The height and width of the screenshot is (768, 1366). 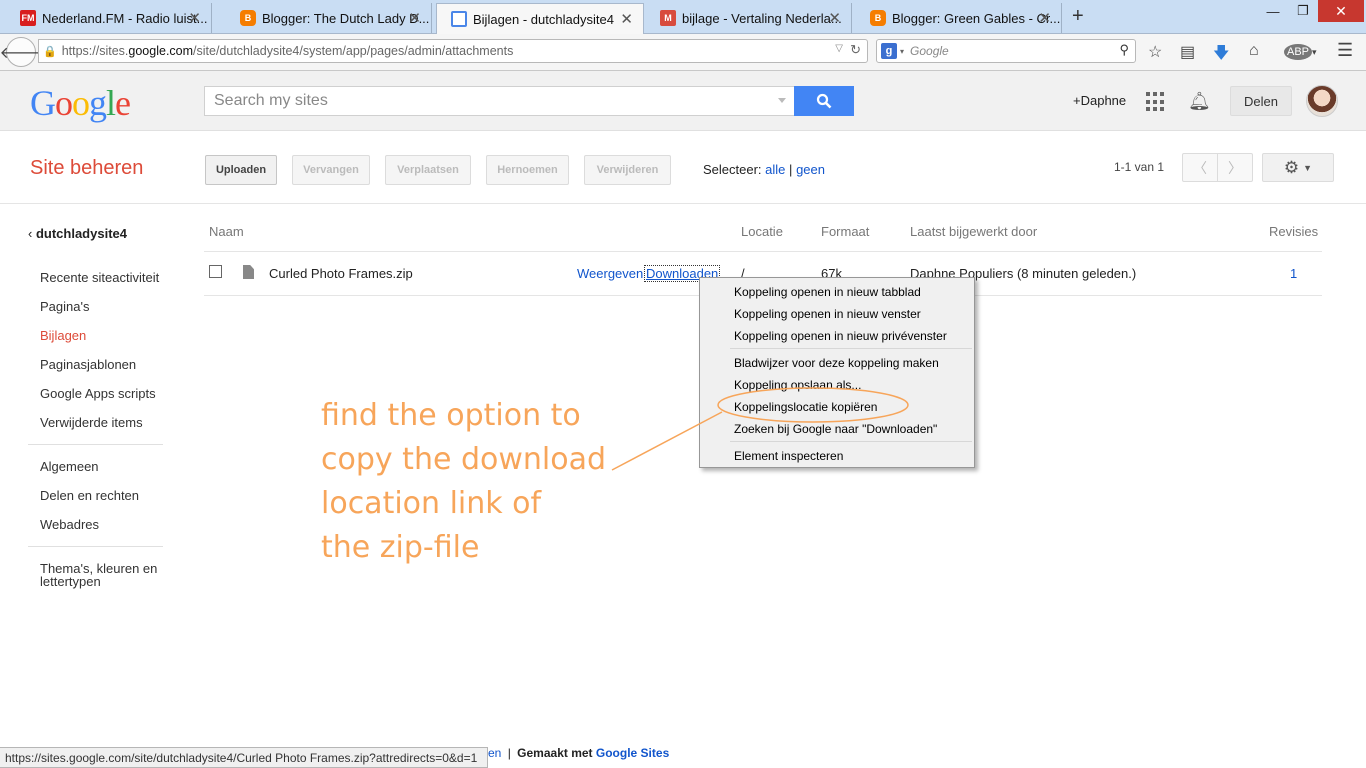 I want to click on sidebar-item-templates: Paginasjablonen, so click(x=88, y=364).